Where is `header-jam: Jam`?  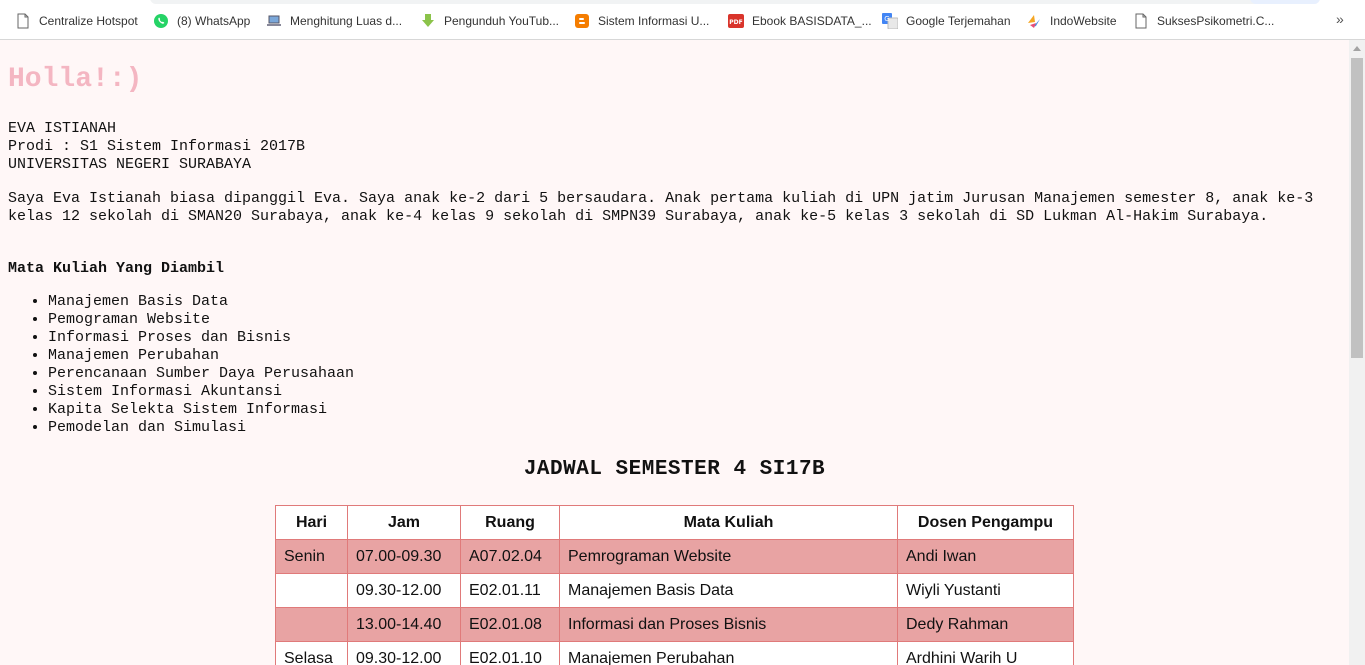
header-jam: Jam is located at coordinates (404, 522).